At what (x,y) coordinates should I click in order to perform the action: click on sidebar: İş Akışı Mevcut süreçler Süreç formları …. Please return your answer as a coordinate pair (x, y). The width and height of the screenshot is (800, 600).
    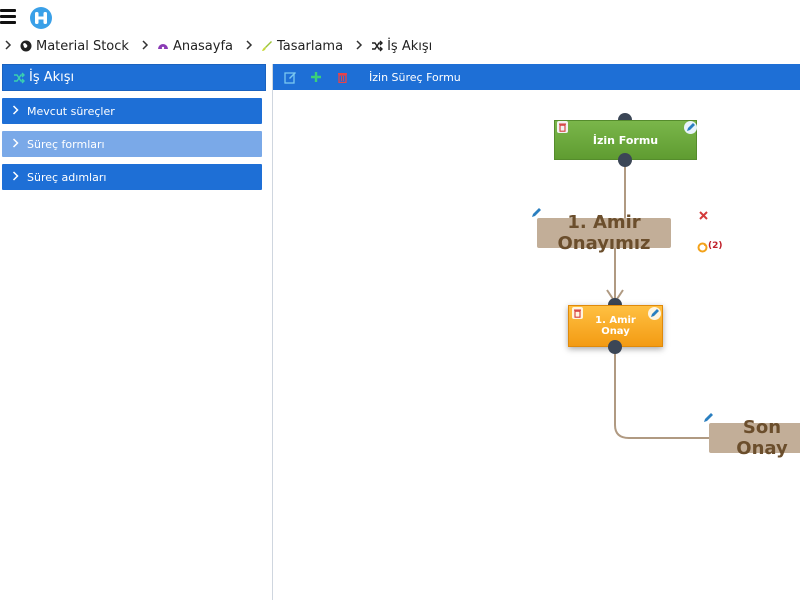
    Looking at the image, I should click on (134, 127).